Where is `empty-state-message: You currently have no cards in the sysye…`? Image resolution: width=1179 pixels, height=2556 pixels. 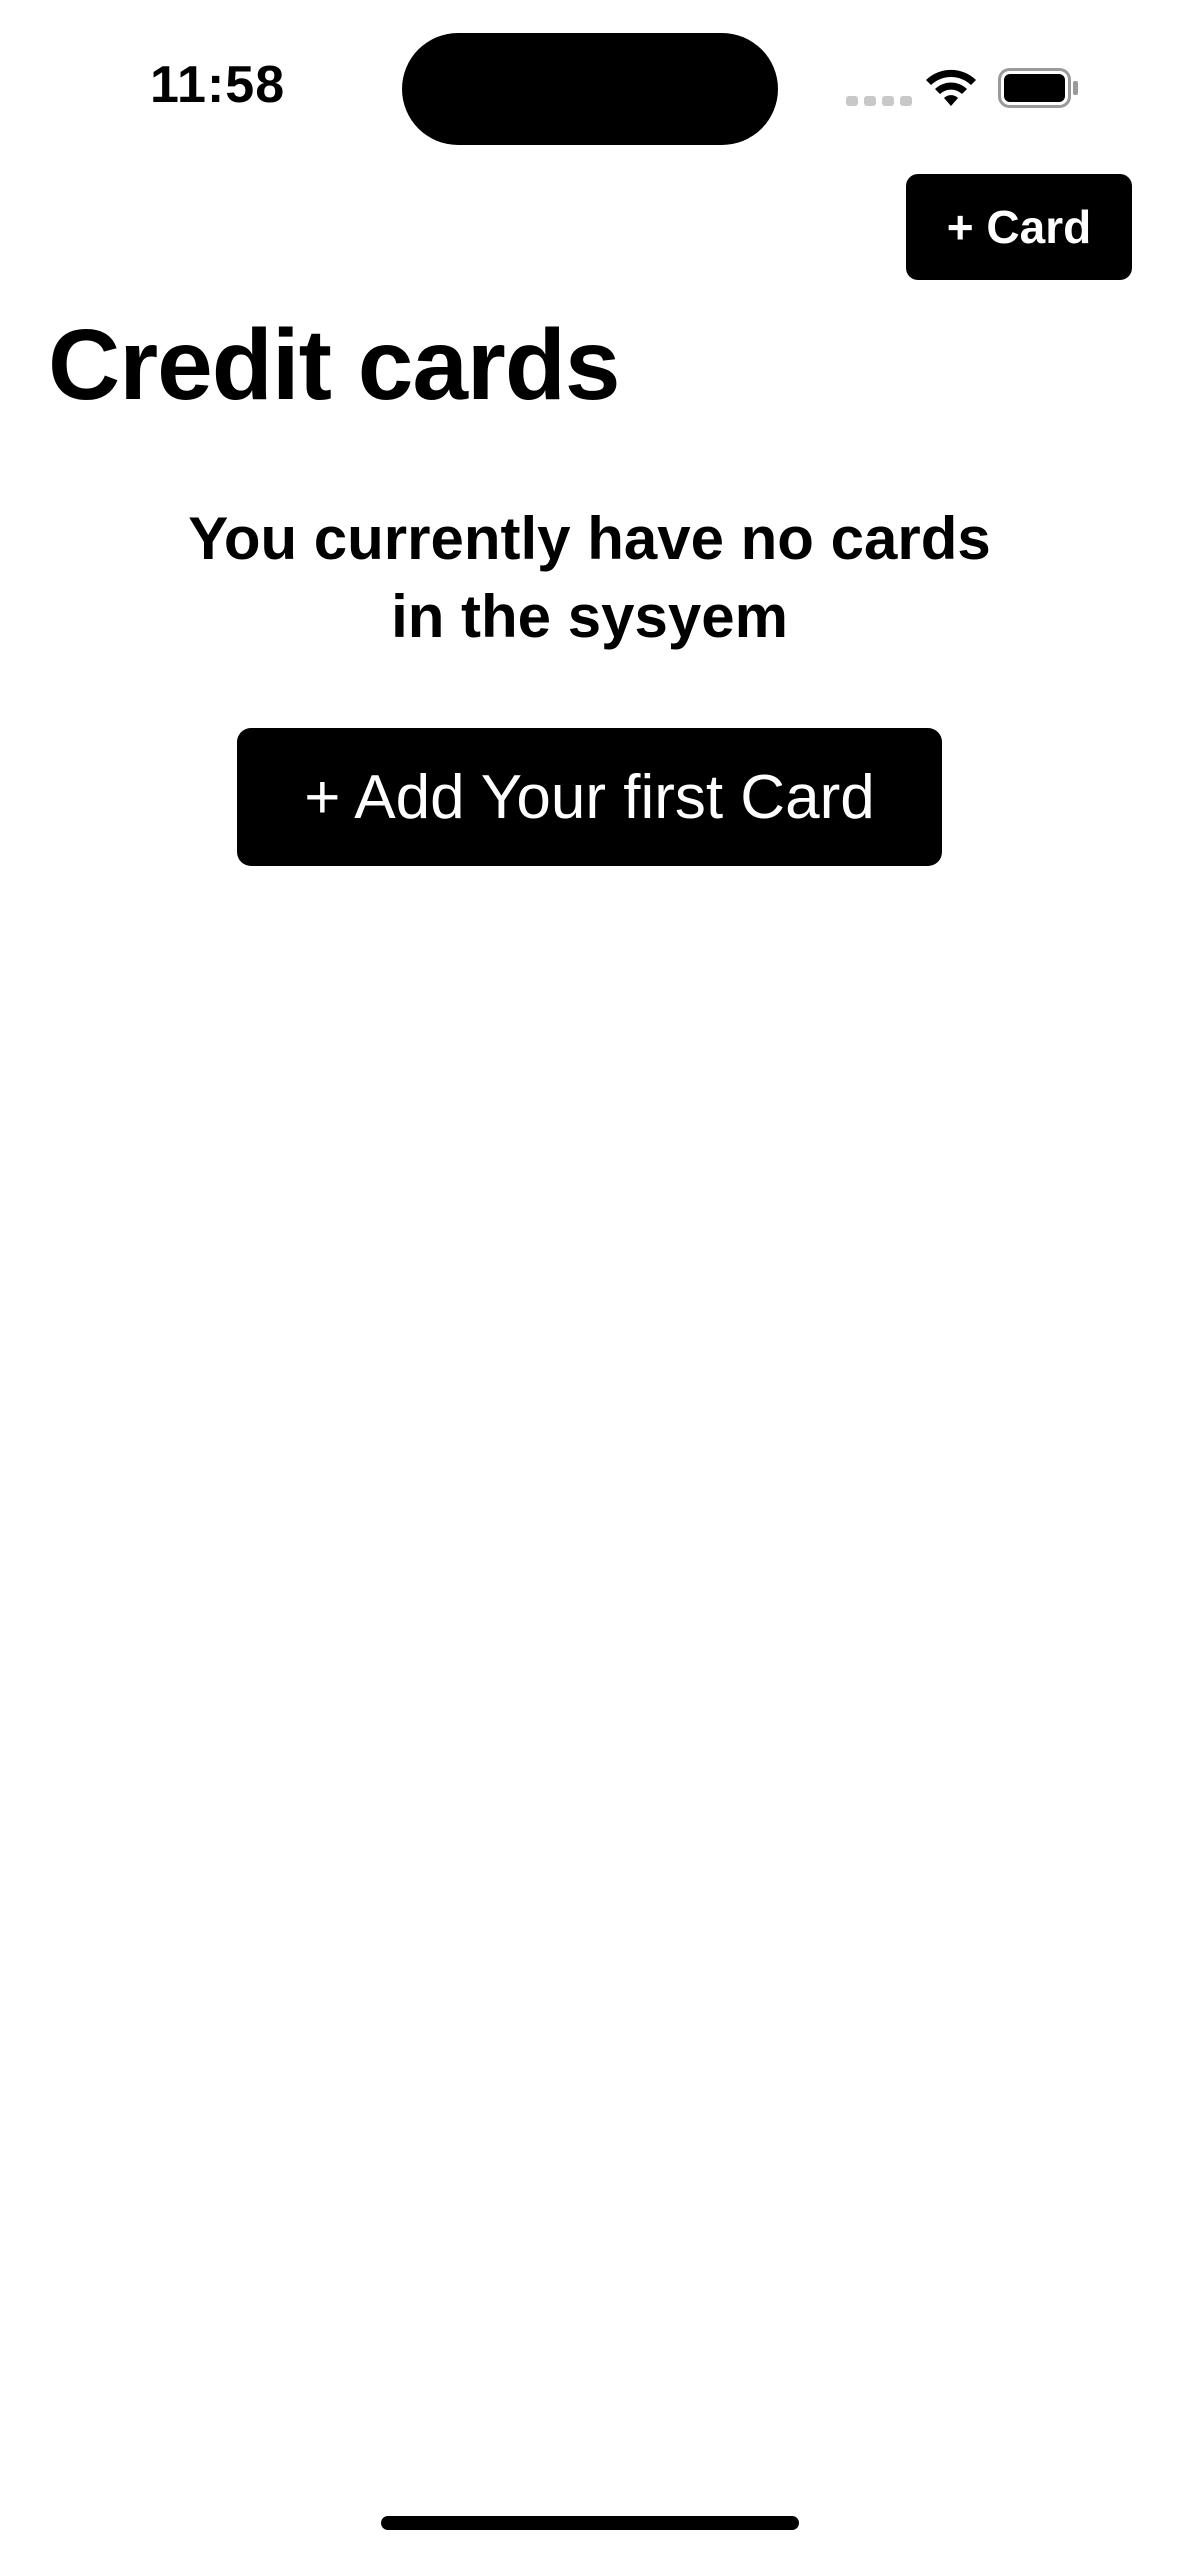
empty-state-message: You currently have no cards in the sysye… is located at coordinates (589, 578).